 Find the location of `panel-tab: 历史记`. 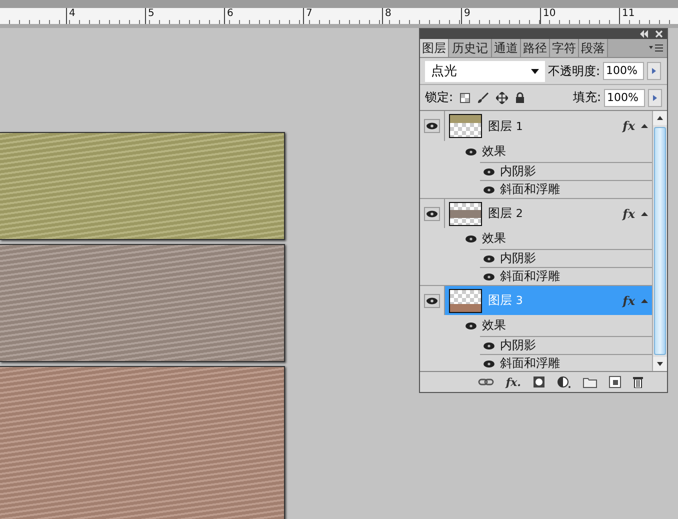

panel-tab: 历史记 is located at coordinates (470, 48).